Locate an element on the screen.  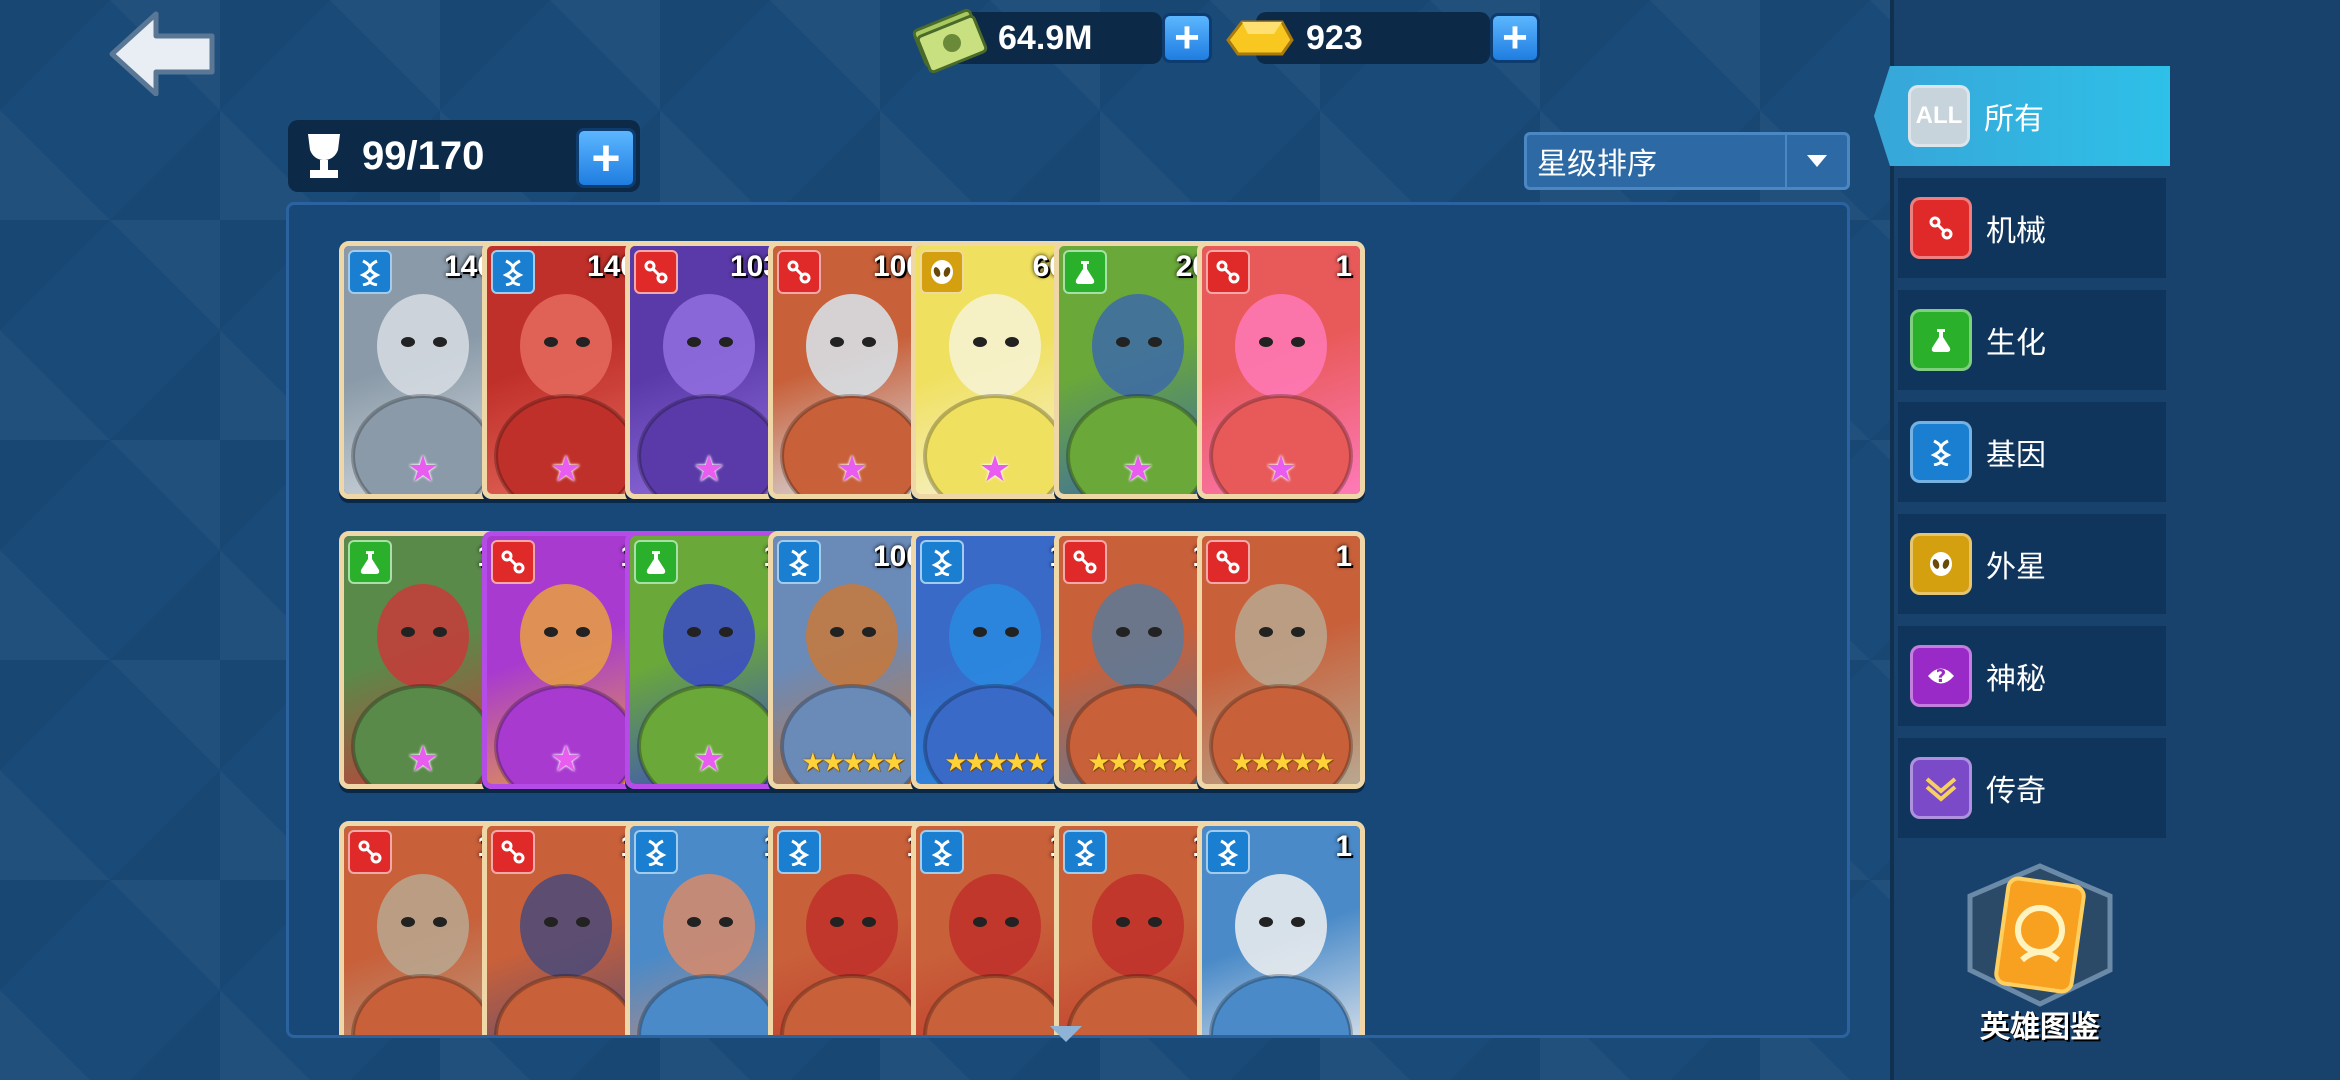
category-tab-dna: 基因 is located at coordinates (2032, 452).